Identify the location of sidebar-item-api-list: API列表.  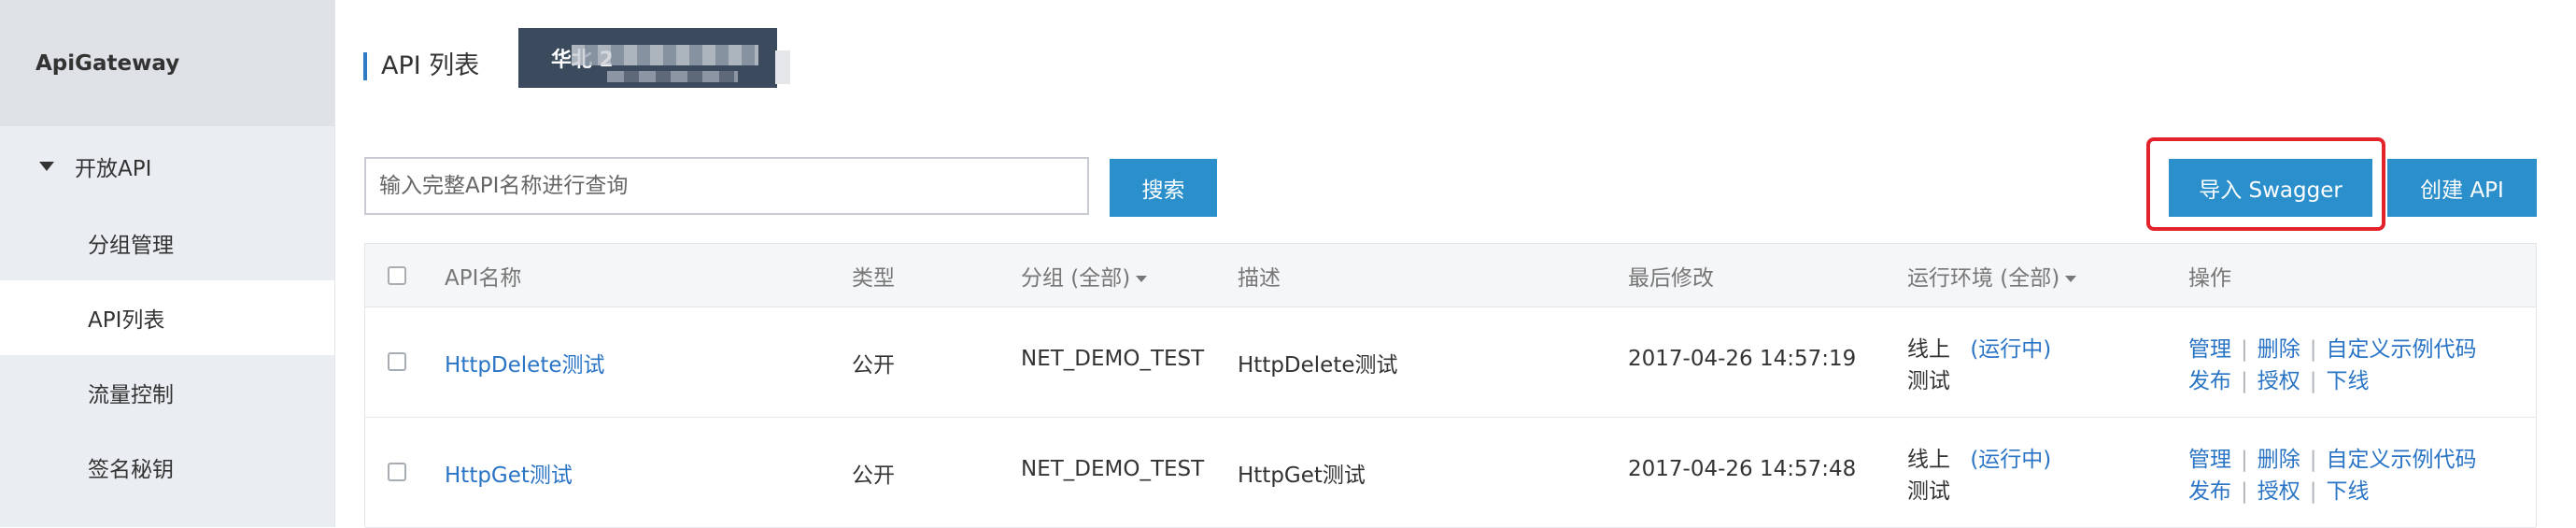
(167, 317).